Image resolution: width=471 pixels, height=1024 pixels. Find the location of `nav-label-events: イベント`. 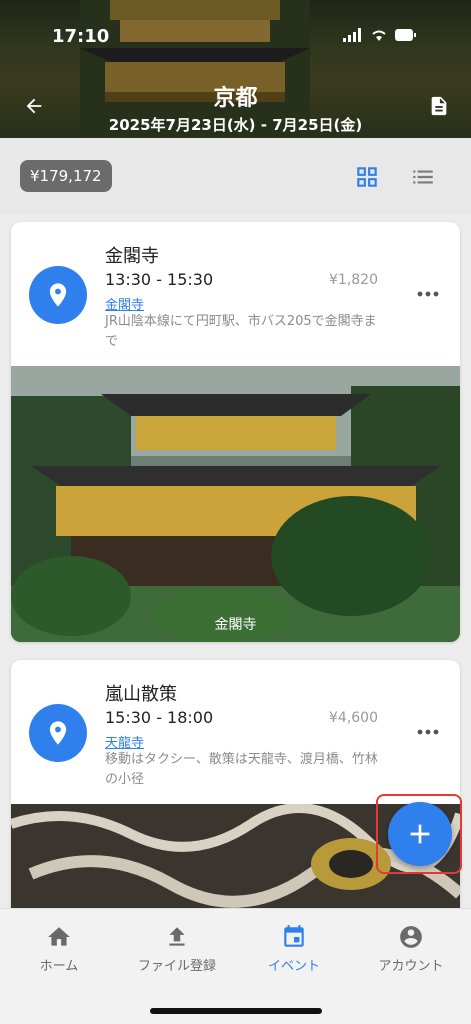

nav-label-events: イベント is located at coordinates (293, 966).